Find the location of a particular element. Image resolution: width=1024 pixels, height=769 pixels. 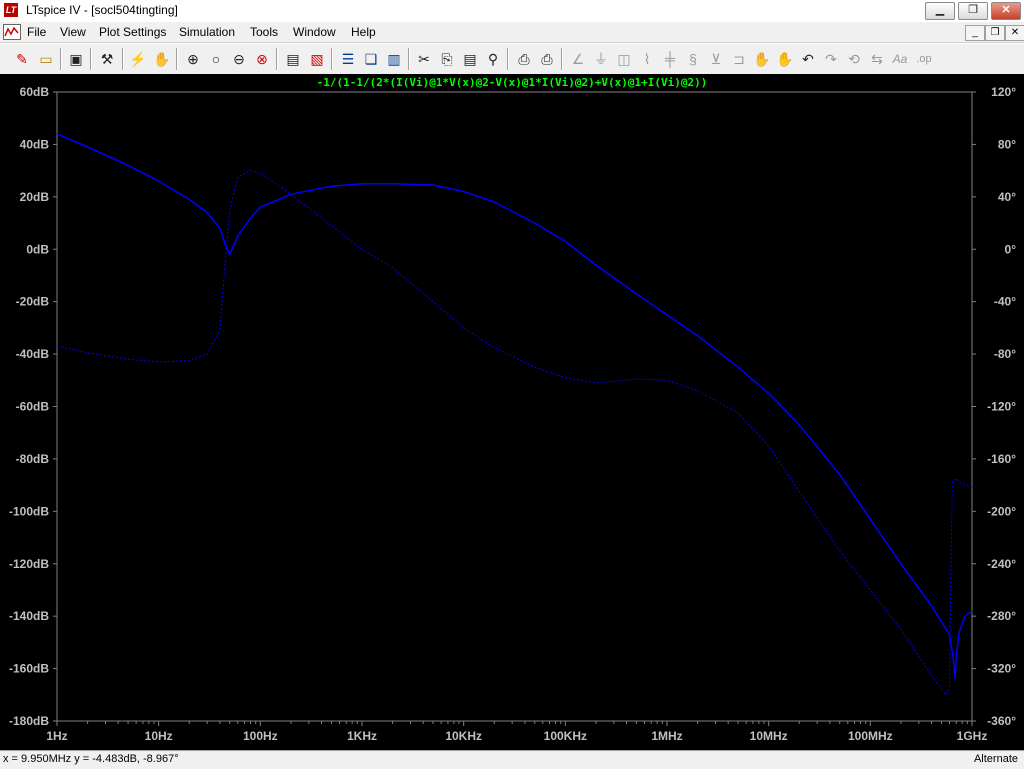

x-axis-label: 10KHz is located at coordinates (463, 736).